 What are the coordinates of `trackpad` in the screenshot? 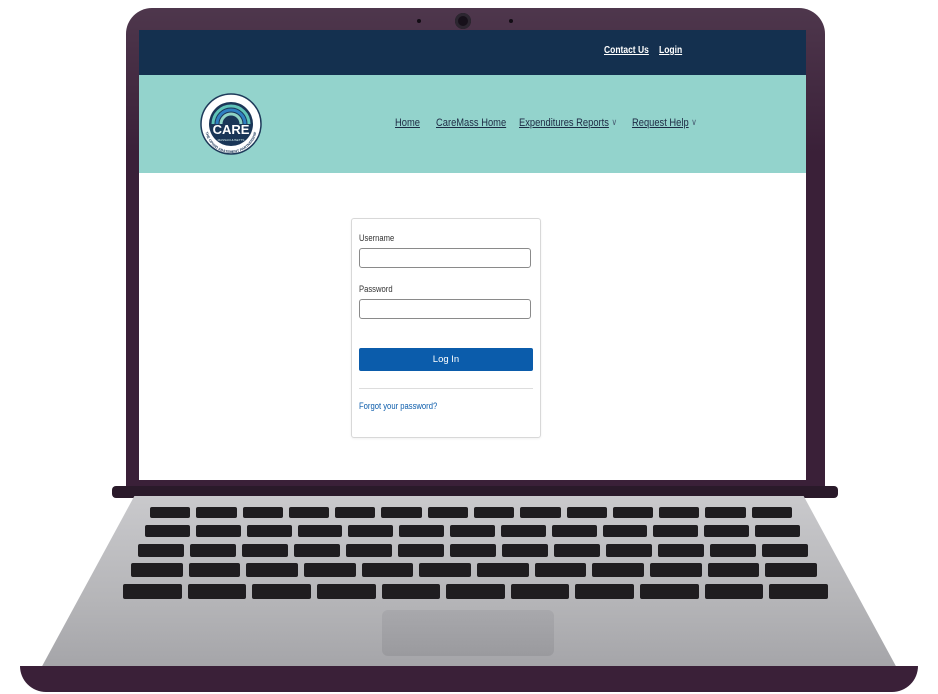 It's located at (468, 633).